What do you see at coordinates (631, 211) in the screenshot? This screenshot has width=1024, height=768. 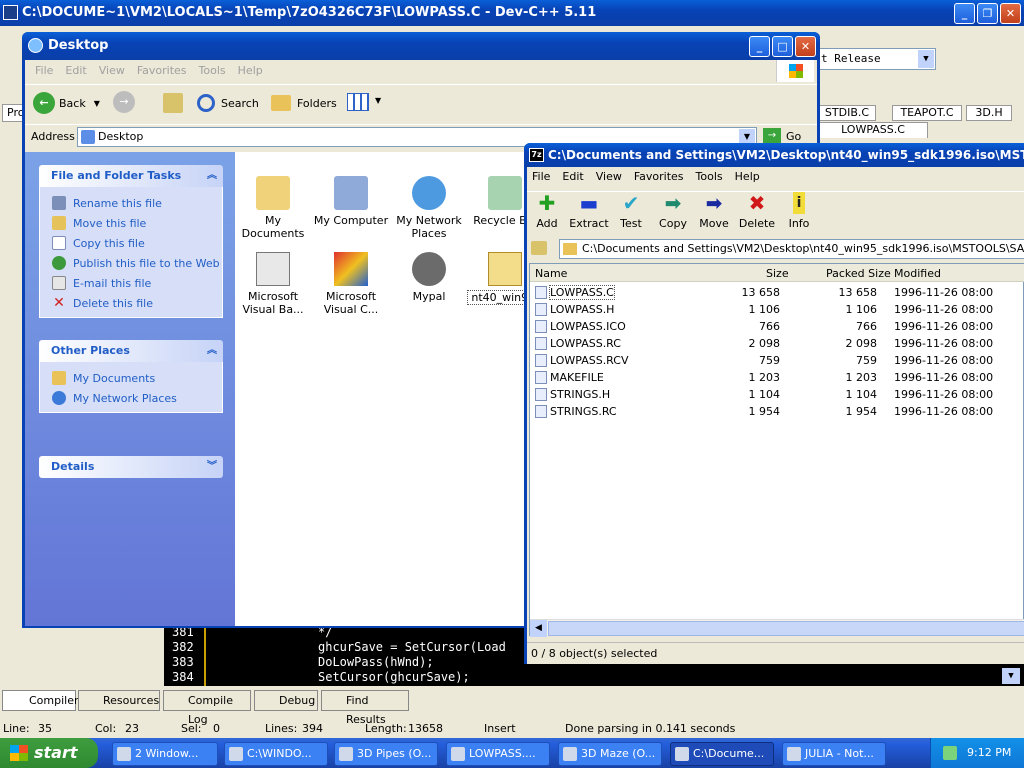 I see `test-button: ✔ Test` at bounding box center [631, 211].